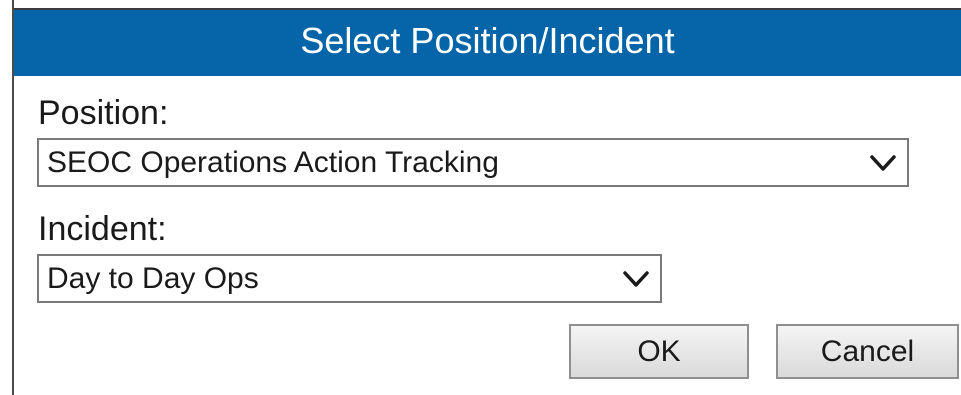 Image resolution: width=961 pixels, height=395 pixels. I want to click on incident-select: Day to Day Ops, so click(349, 278).